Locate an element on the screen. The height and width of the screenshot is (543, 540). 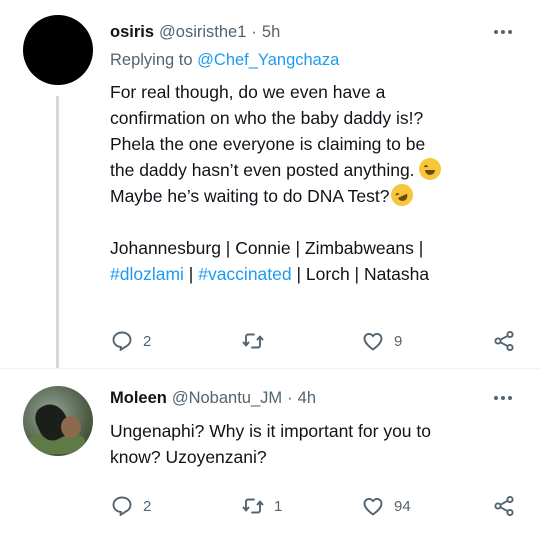
laughing-tears-emoji-icon is located at coordinates (429, 169).